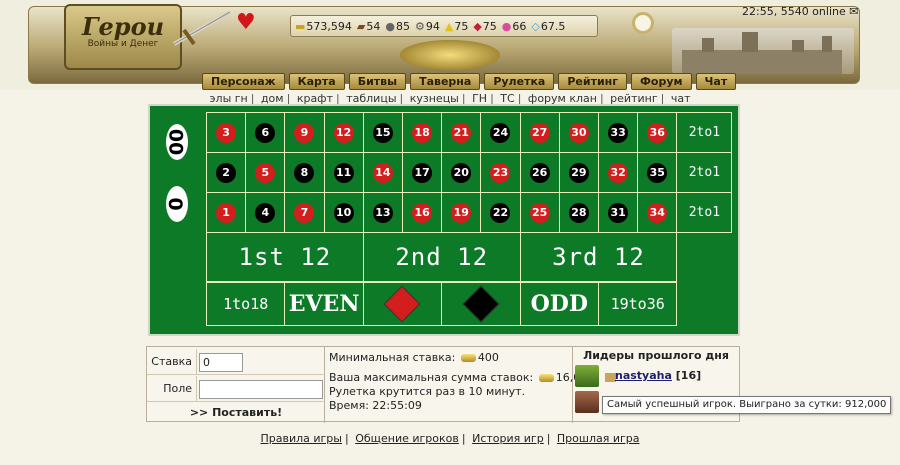 The width and height of the screenshot is (900, 465). I want to click on outside-bet-19to36: 19to36, so click(638, 304).